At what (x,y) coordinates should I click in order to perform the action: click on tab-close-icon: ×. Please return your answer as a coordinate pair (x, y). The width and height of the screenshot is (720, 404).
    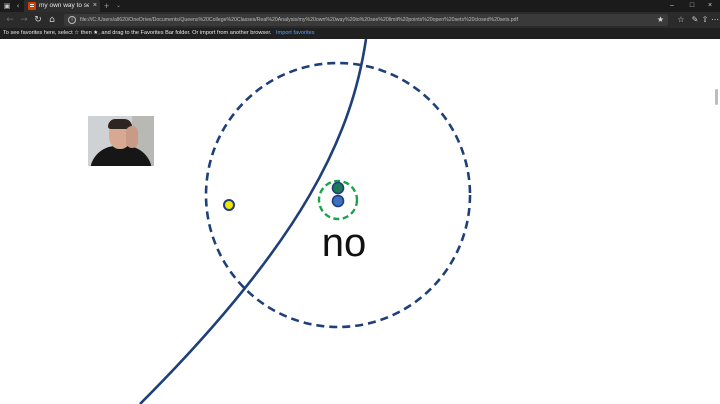
    Looking at the image, I should click on (95, 6).